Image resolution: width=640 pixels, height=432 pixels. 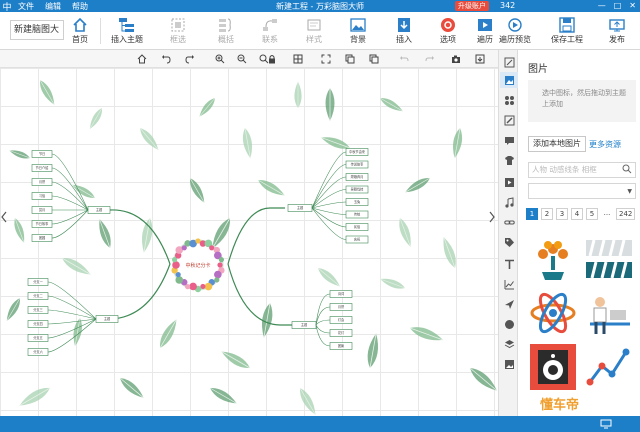 What do you see at coordinates (582, 191) in the screenshot?
I see `category-select: ▼` at bounding box center [582, 191].